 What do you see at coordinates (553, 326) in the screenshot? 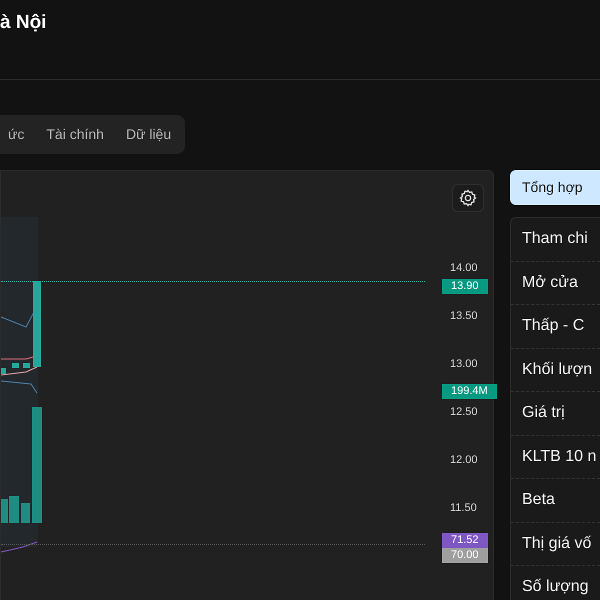
I see `stat-label: Thấp - C` at bounding box center [553, 326].